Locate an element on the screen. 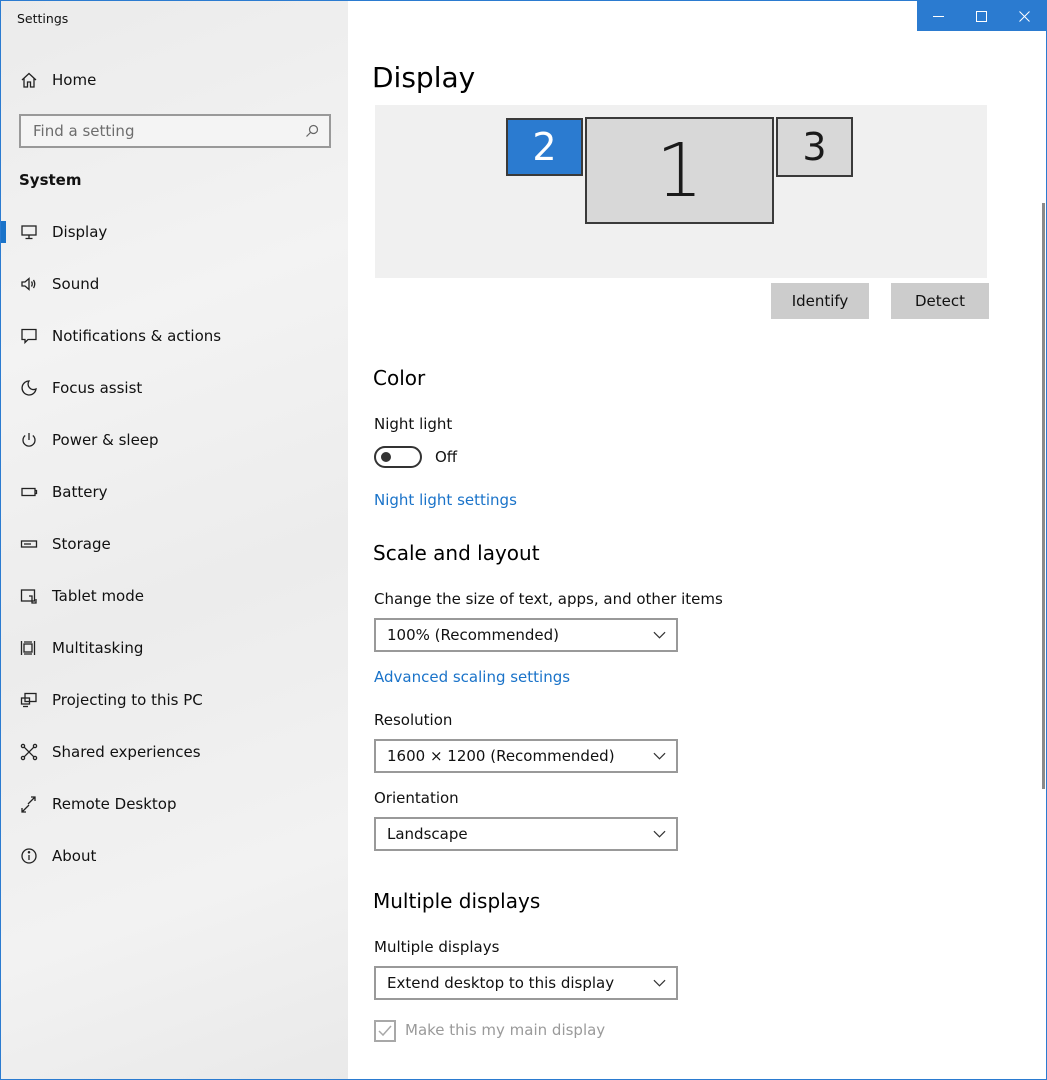  scale-dropdown: 100% (Recommended) is located at coordinates (526, 635).